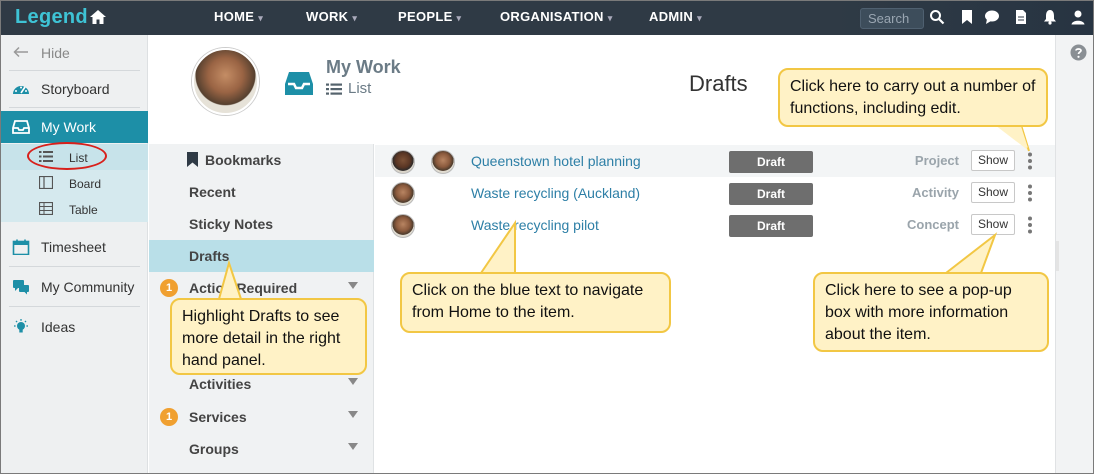 This screenshot has width=1094, height=474. Describe the element at coordinates (83, 210) in the screenshot. I see `sidebar-subitem-label: Table` at that location.